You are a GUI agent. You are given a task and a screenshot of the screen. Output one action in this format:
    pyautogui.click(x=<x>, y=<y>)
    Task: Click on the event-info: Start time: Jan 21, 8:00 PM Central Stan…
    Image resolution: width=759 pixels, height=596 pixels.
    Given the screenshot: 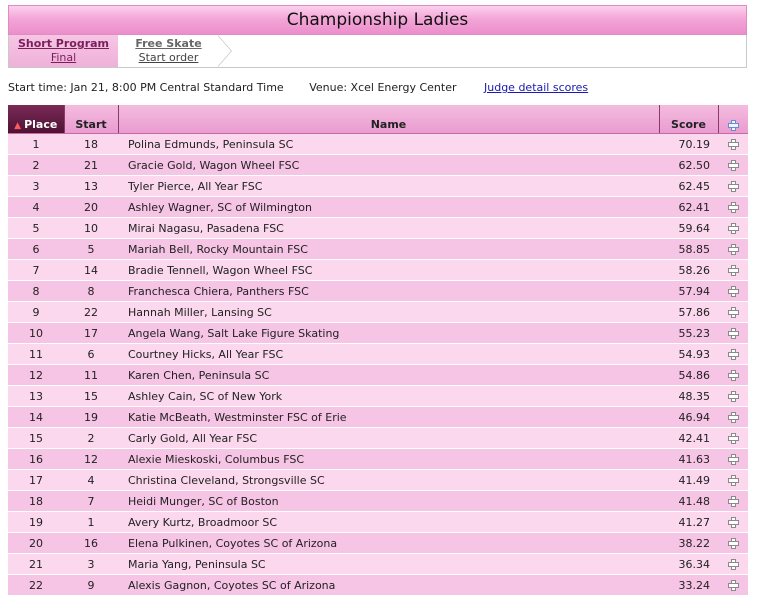 What is the action you would take?
    pyautogui.click(x=309, y=88)
    